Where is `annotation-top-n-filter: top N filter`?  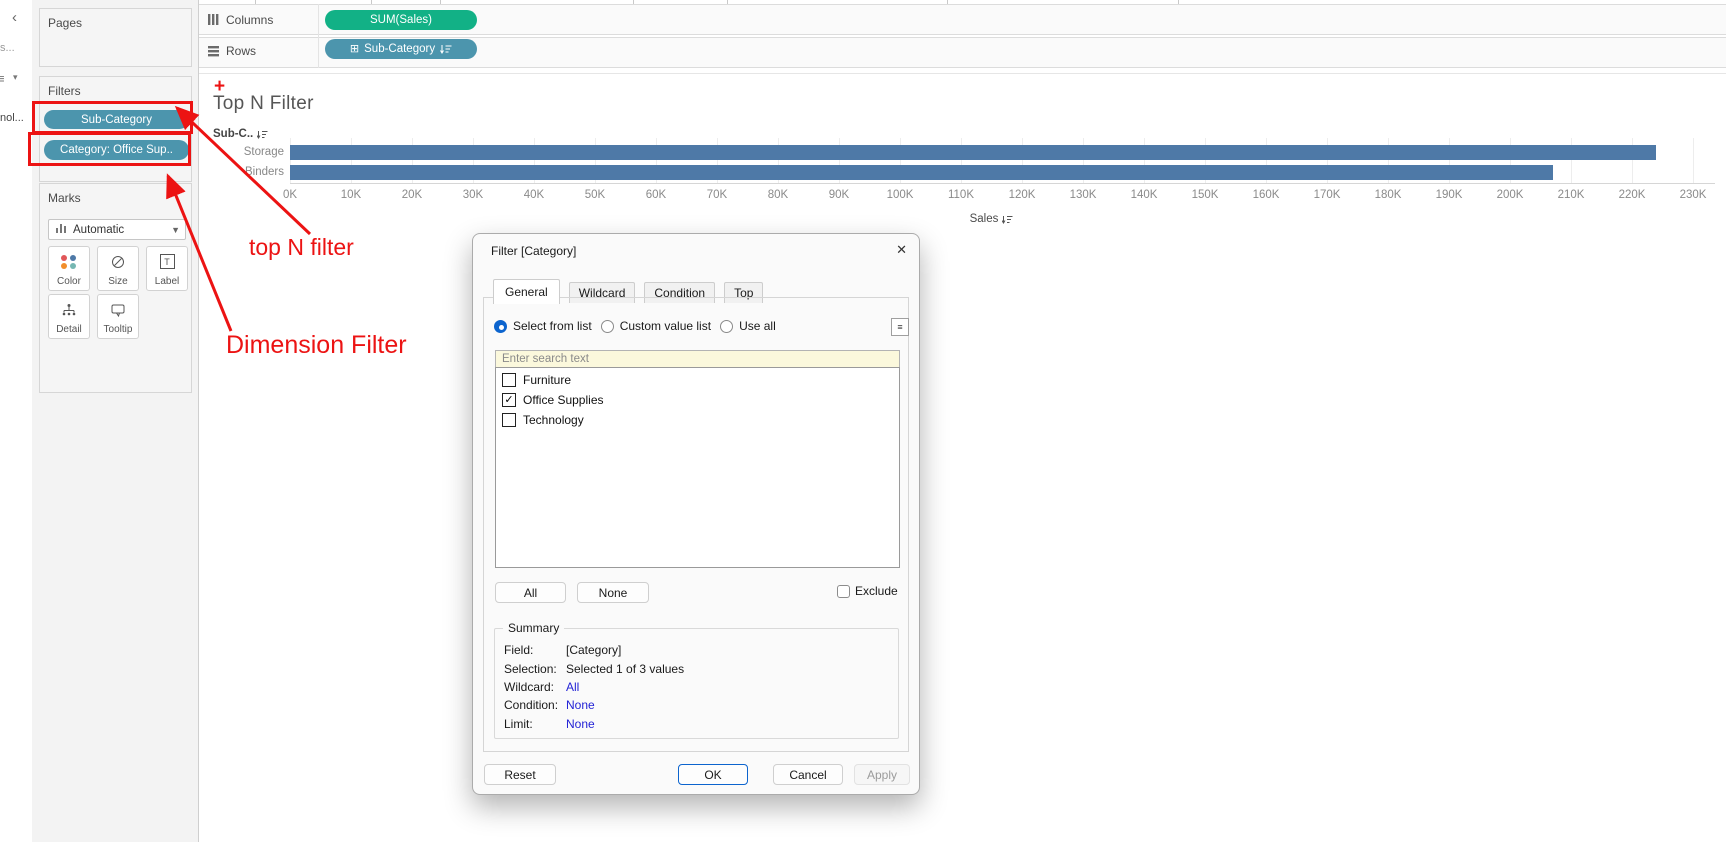 annotation-top-n-filter: top N filter is located at coordinates (301, 247).